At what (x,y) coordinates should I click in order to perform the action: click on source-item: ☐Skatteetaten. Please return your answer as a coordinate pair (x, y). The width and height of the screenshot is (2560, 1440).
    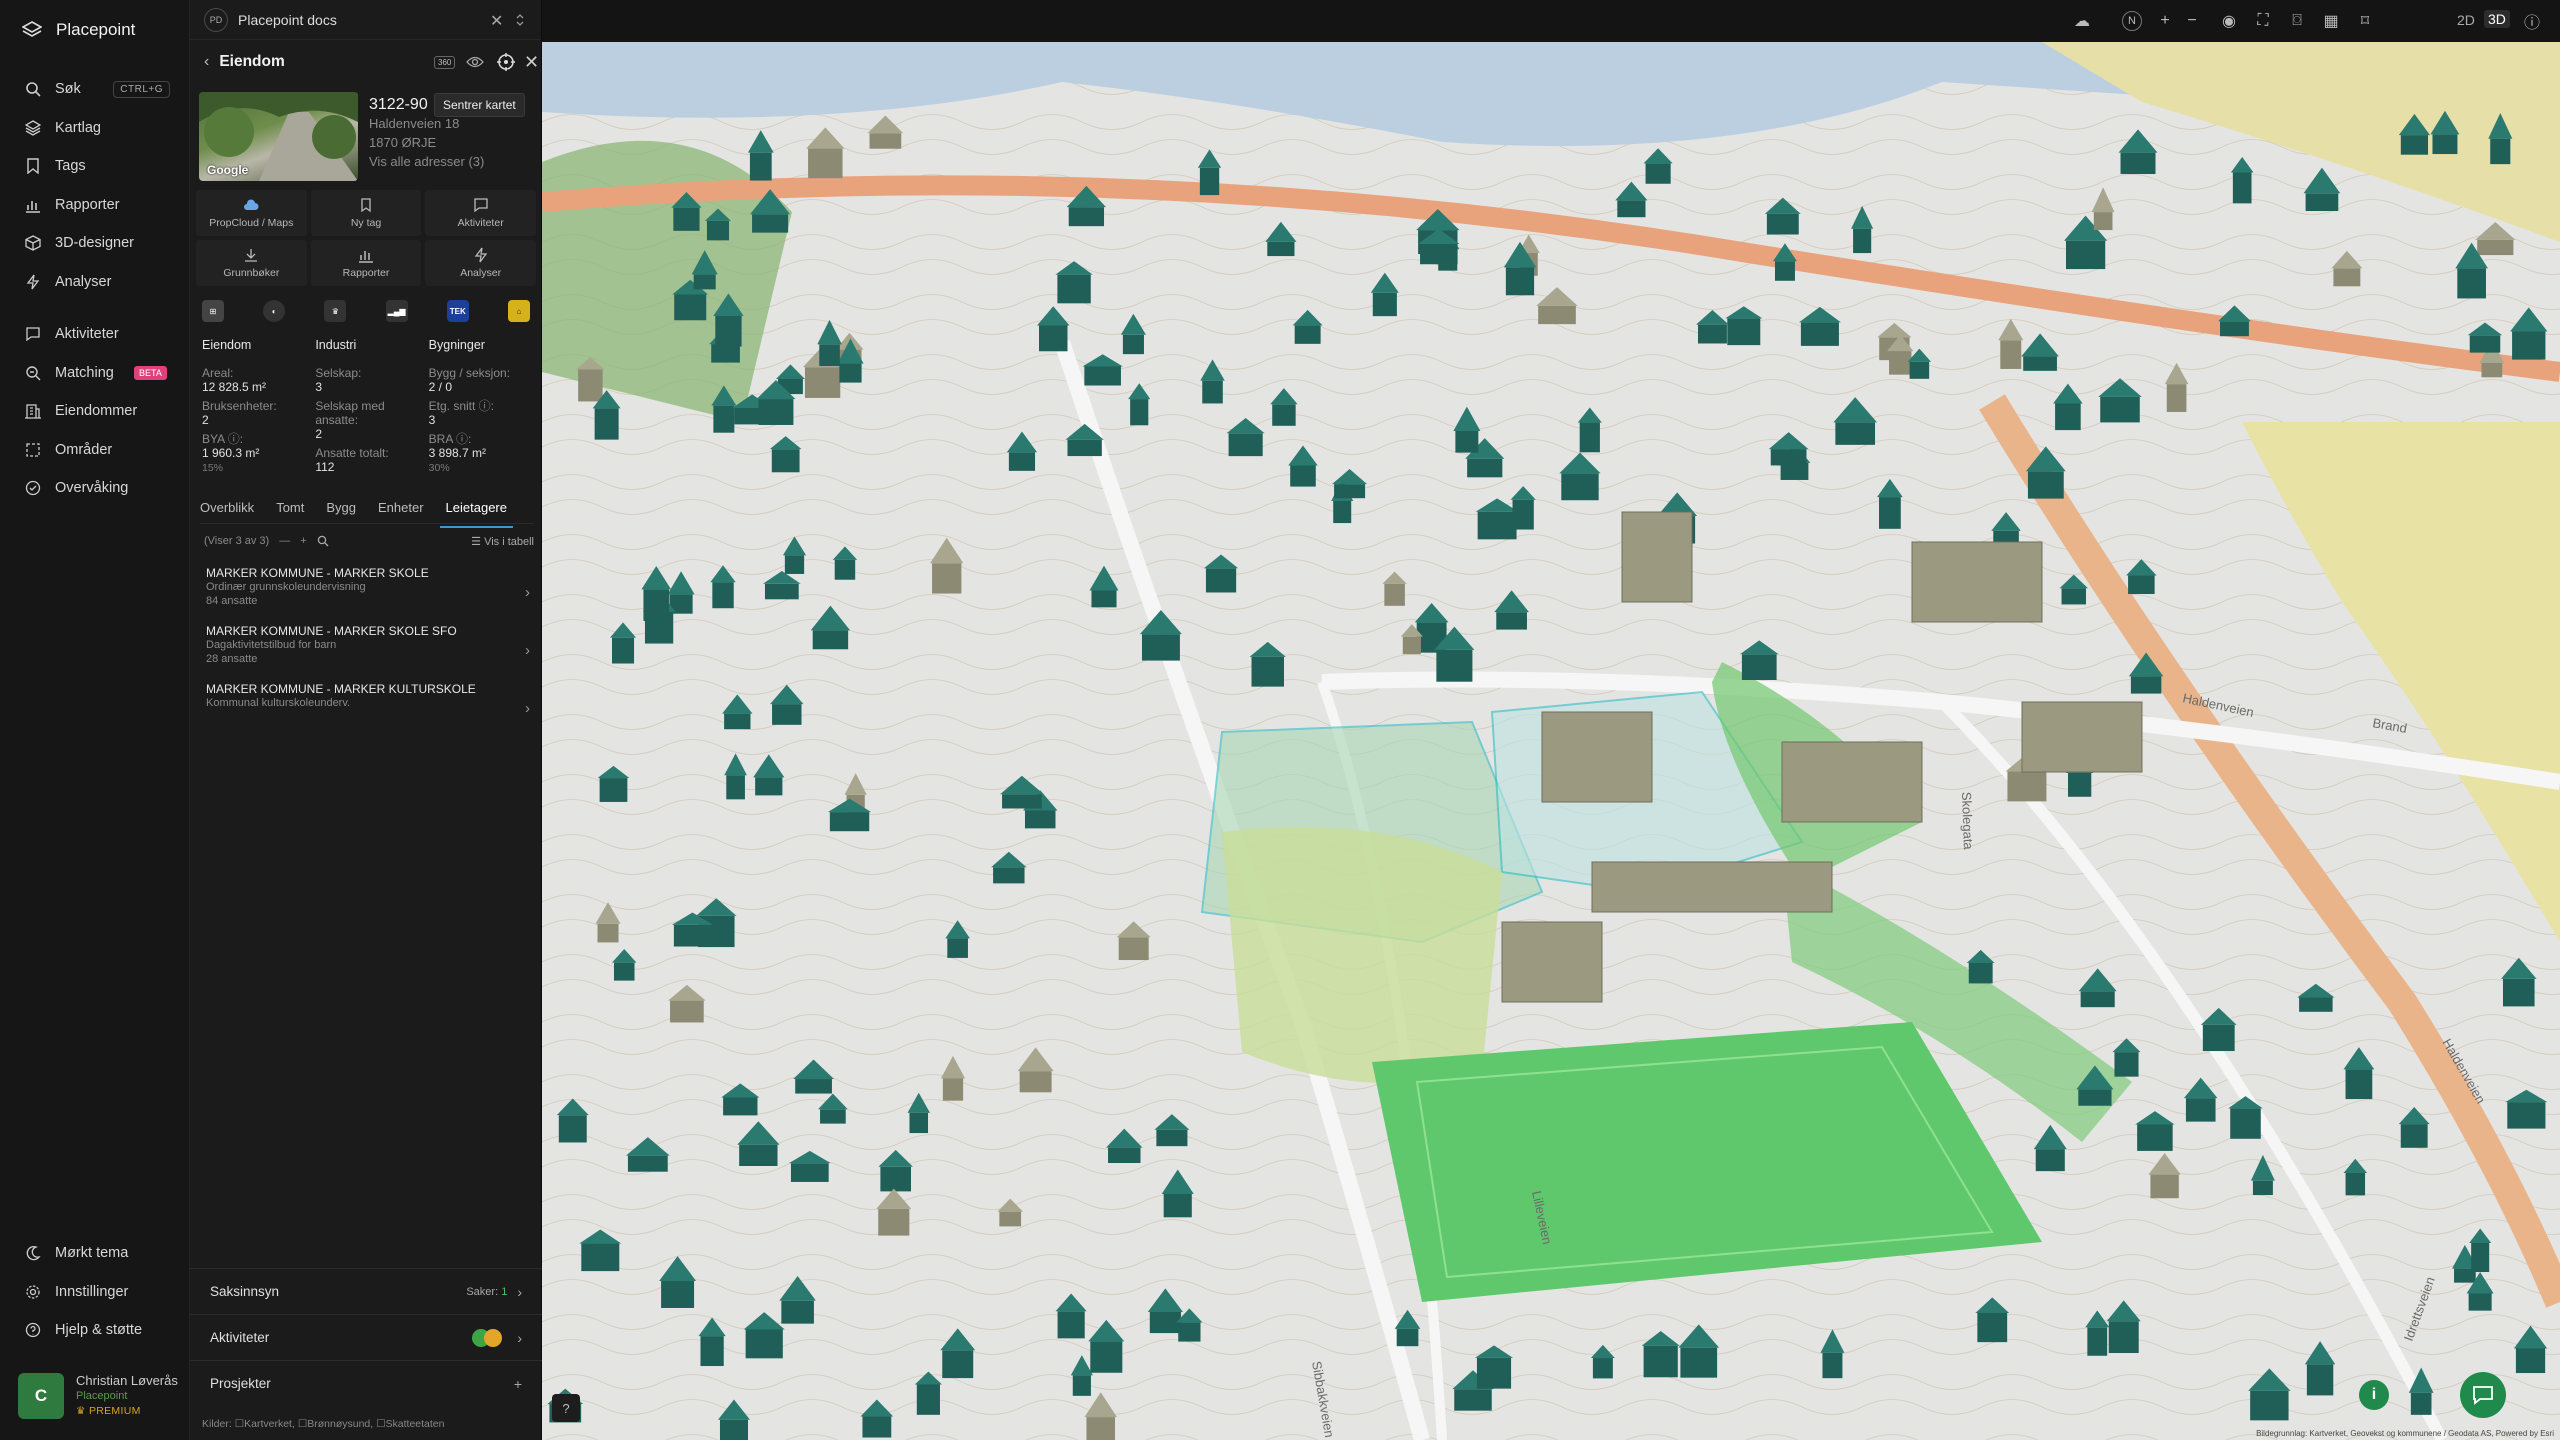
    Looking at the image, I should click on (410, 1424).